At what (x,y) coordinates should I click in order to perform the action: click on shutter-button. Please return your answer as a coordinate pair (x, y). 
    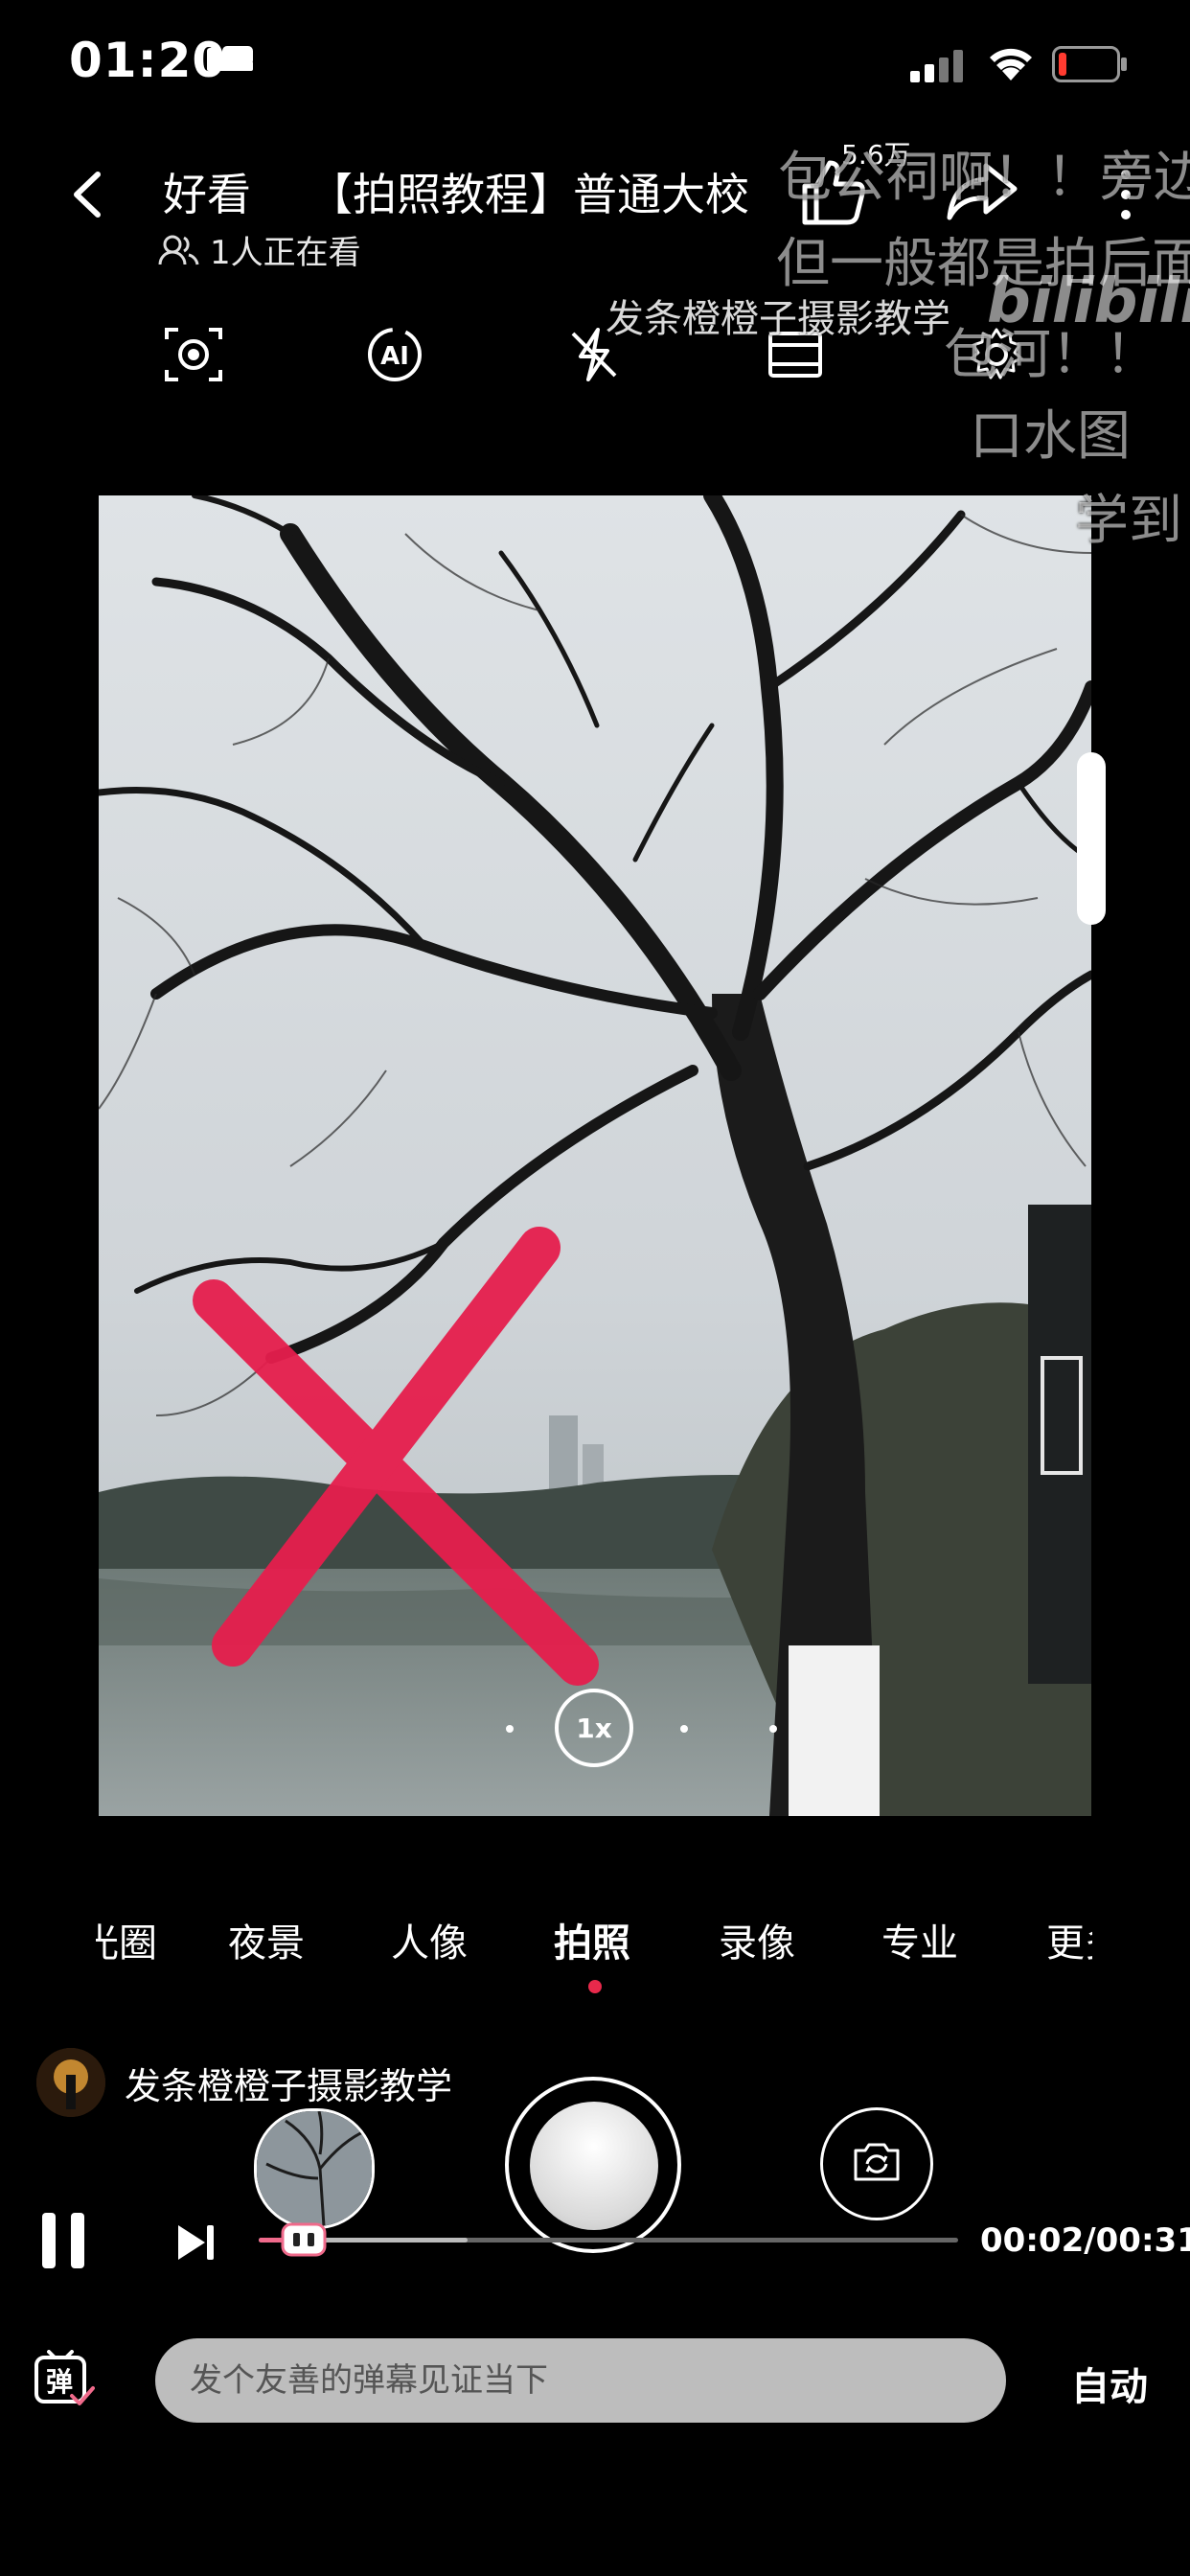
    Looking at the image, I should click on (594, 2166).